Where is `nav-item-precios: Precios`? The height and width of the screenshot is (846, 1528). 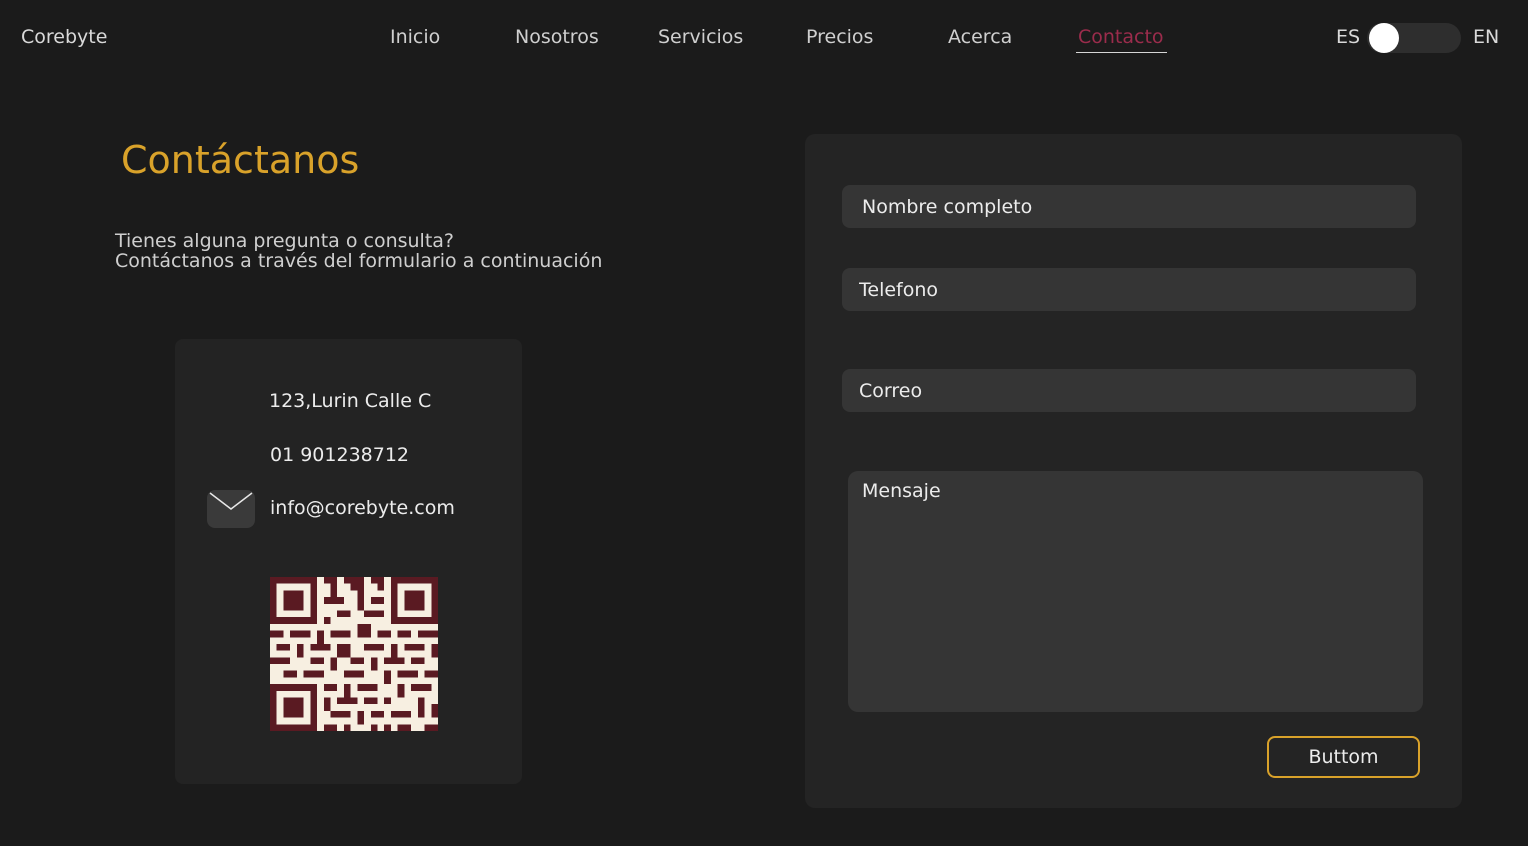 nav-item-precios: Precios is located at coordinates (839, 37).